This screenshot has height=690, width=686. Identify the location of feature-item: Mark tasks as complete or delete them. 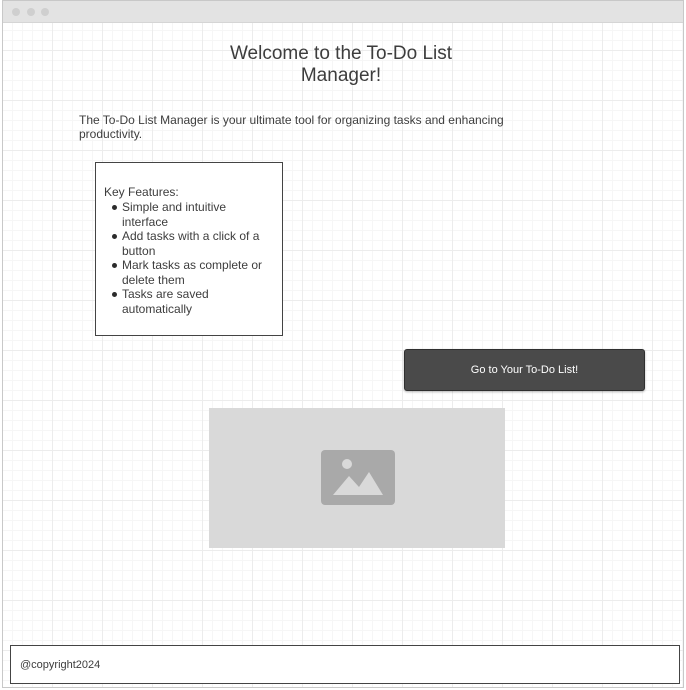
(189, 272).